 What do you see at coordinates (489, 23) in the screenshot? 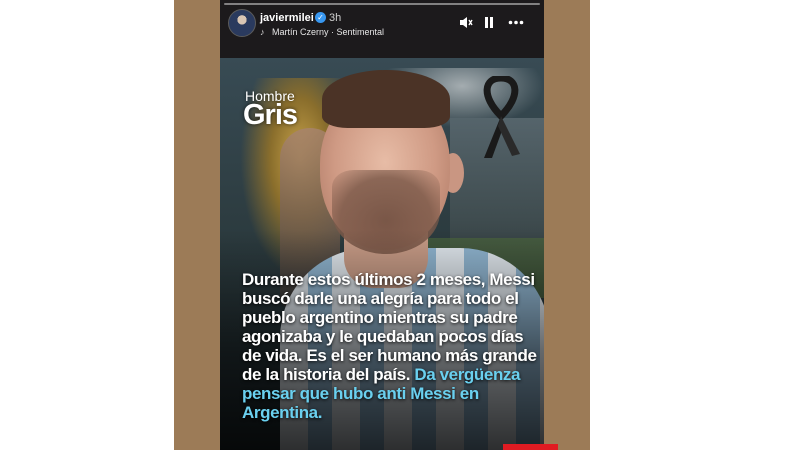
I see `pause-icon` at bounding box center [489, 23].